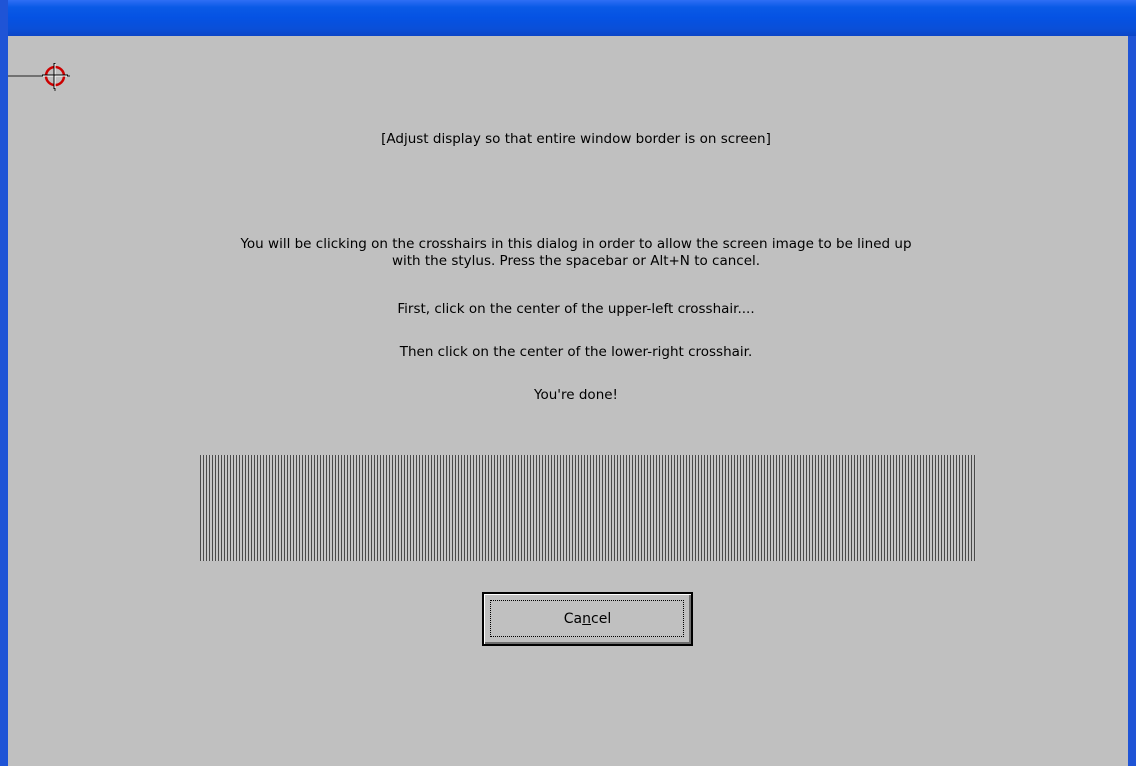  What do you see at coordinates (576, 395) in the screenshot?
I see `step-done-text: You're done!` at bounding box center [576, 395].